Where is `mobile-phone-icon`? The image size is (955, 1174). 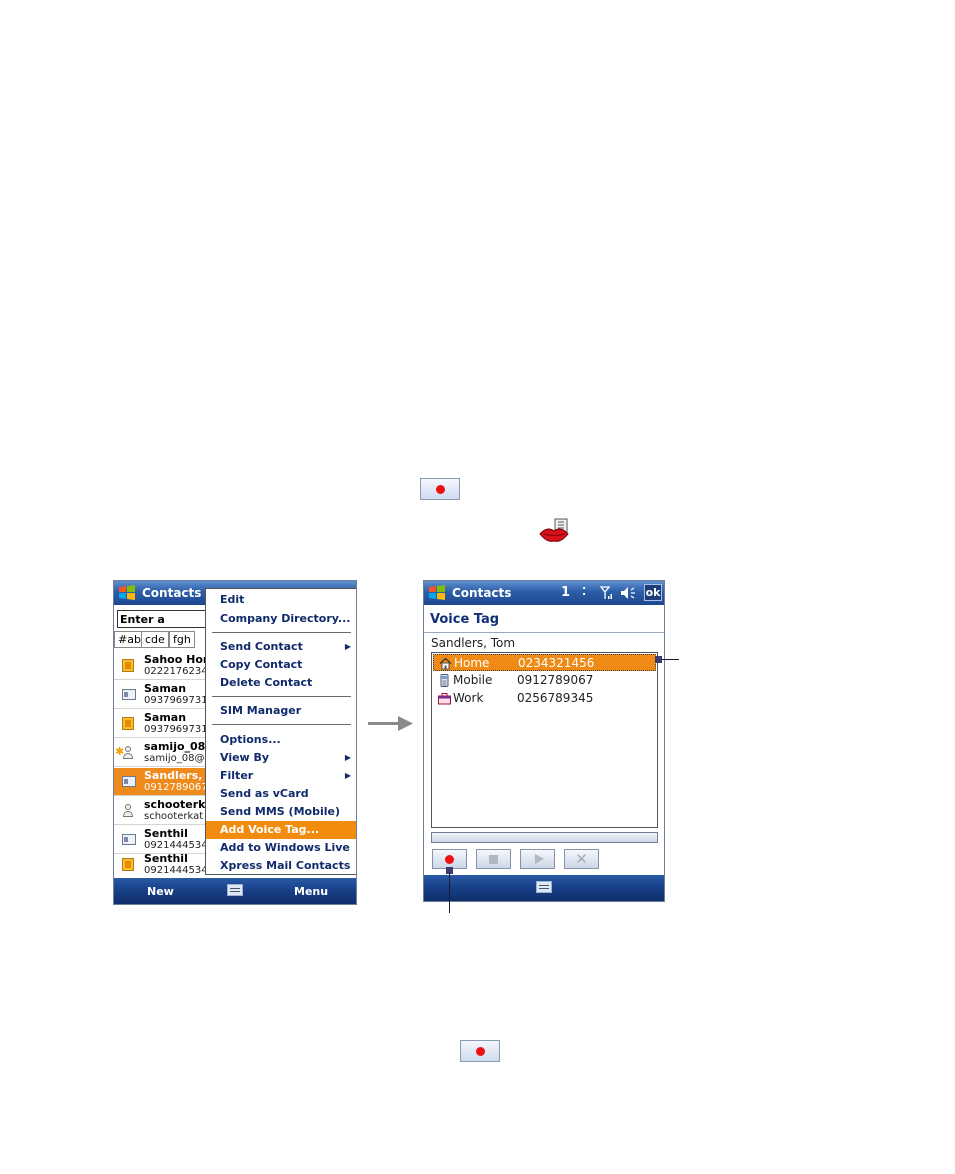 mobile-phone-icon is located at coordinates (444, 680).